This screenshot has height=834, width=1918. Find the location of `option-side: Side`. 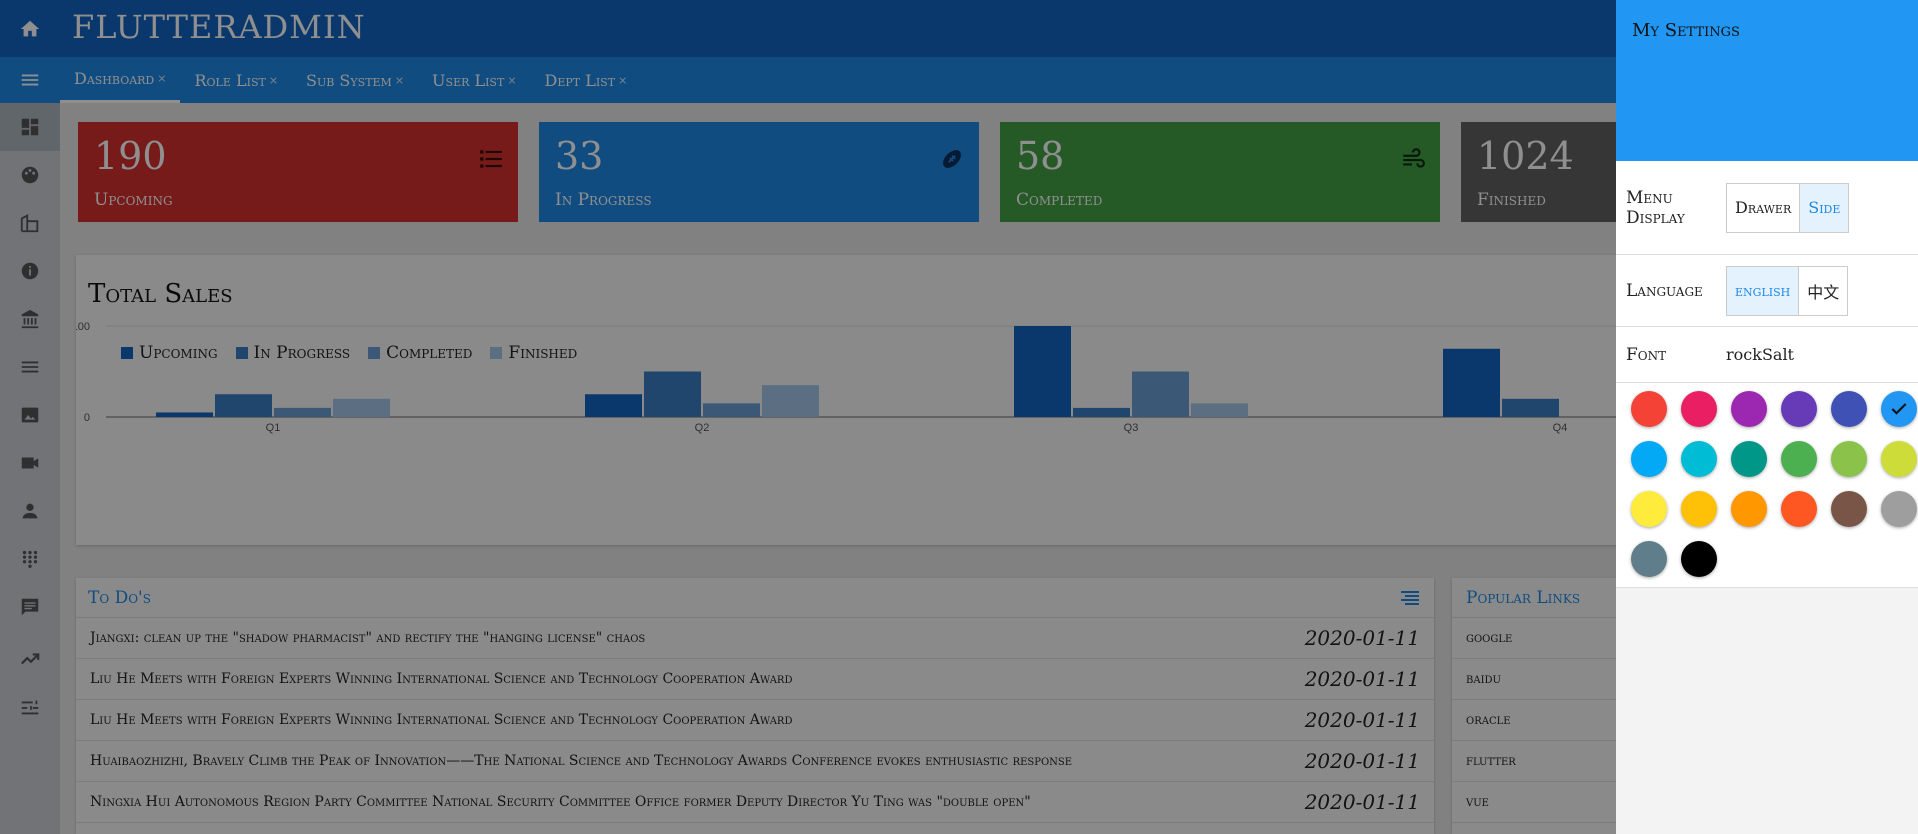

option-side: Side is located at coordinates (1824, 207).